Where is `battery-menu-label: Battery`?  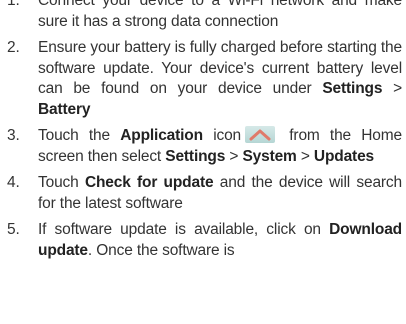
battery-menu-label: Battery is located at coordinates (64, 109).